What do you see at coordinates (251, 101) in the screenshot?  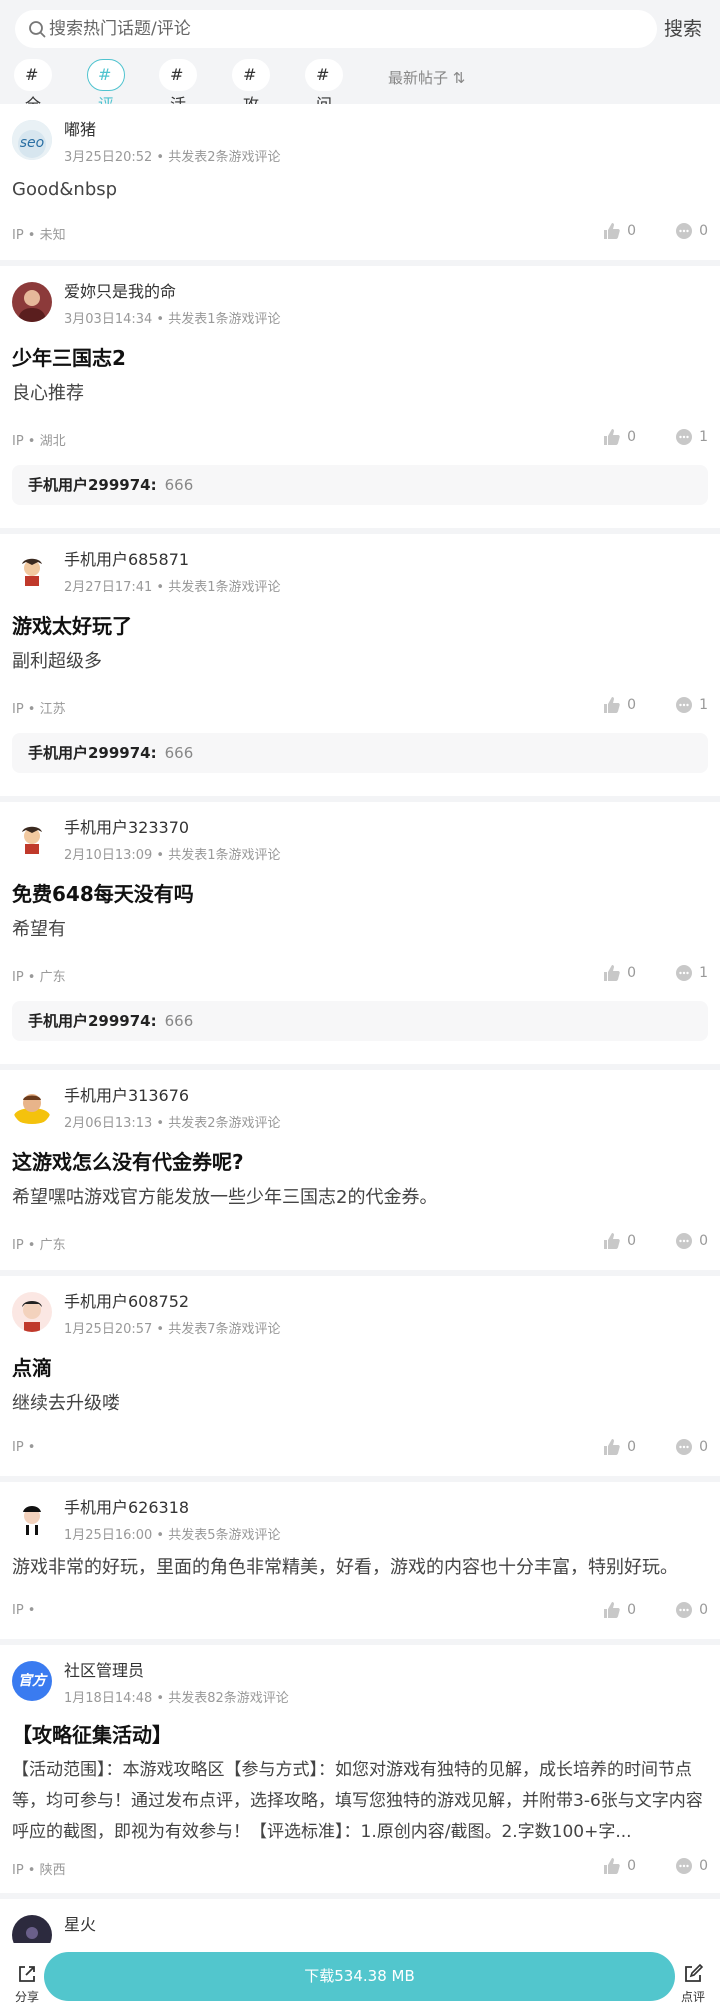 I see `tag-guide: #攻略` at bounding box center [251, 101].